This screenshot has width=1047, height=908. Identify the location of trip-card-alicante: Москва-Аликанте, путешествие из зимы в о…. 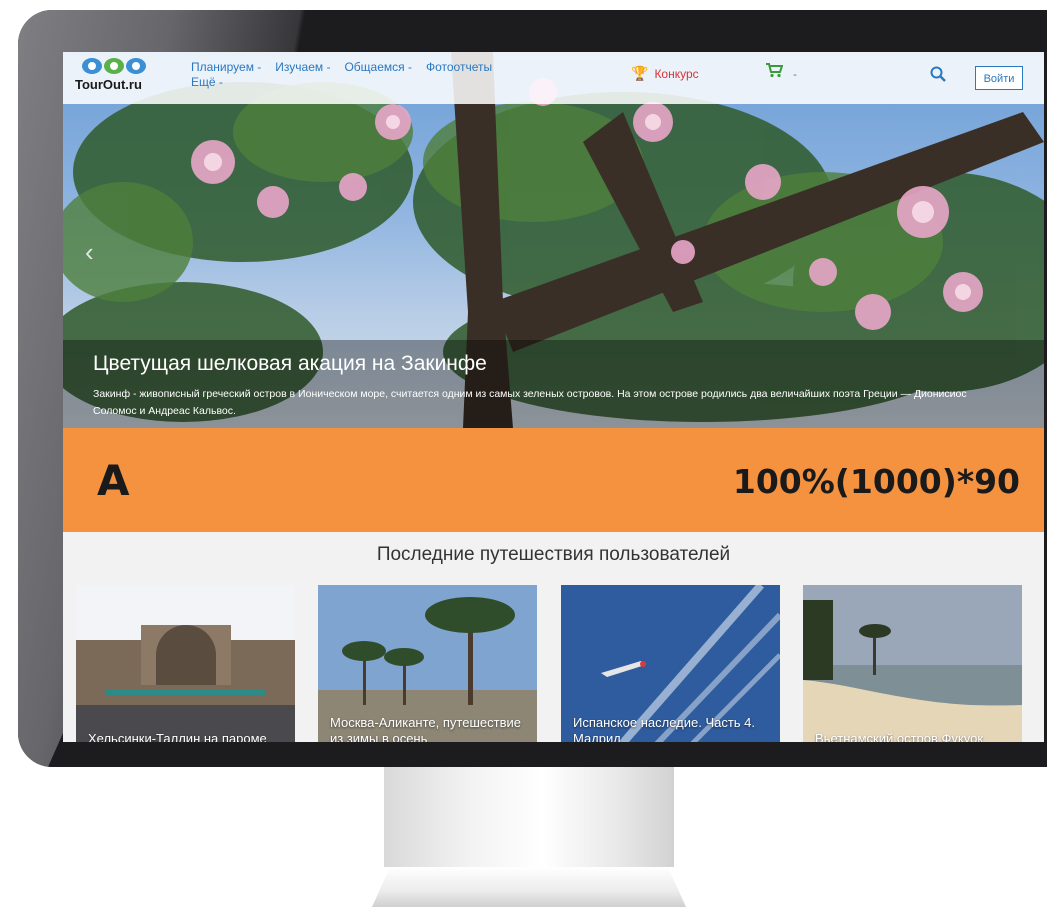
(427, 663).